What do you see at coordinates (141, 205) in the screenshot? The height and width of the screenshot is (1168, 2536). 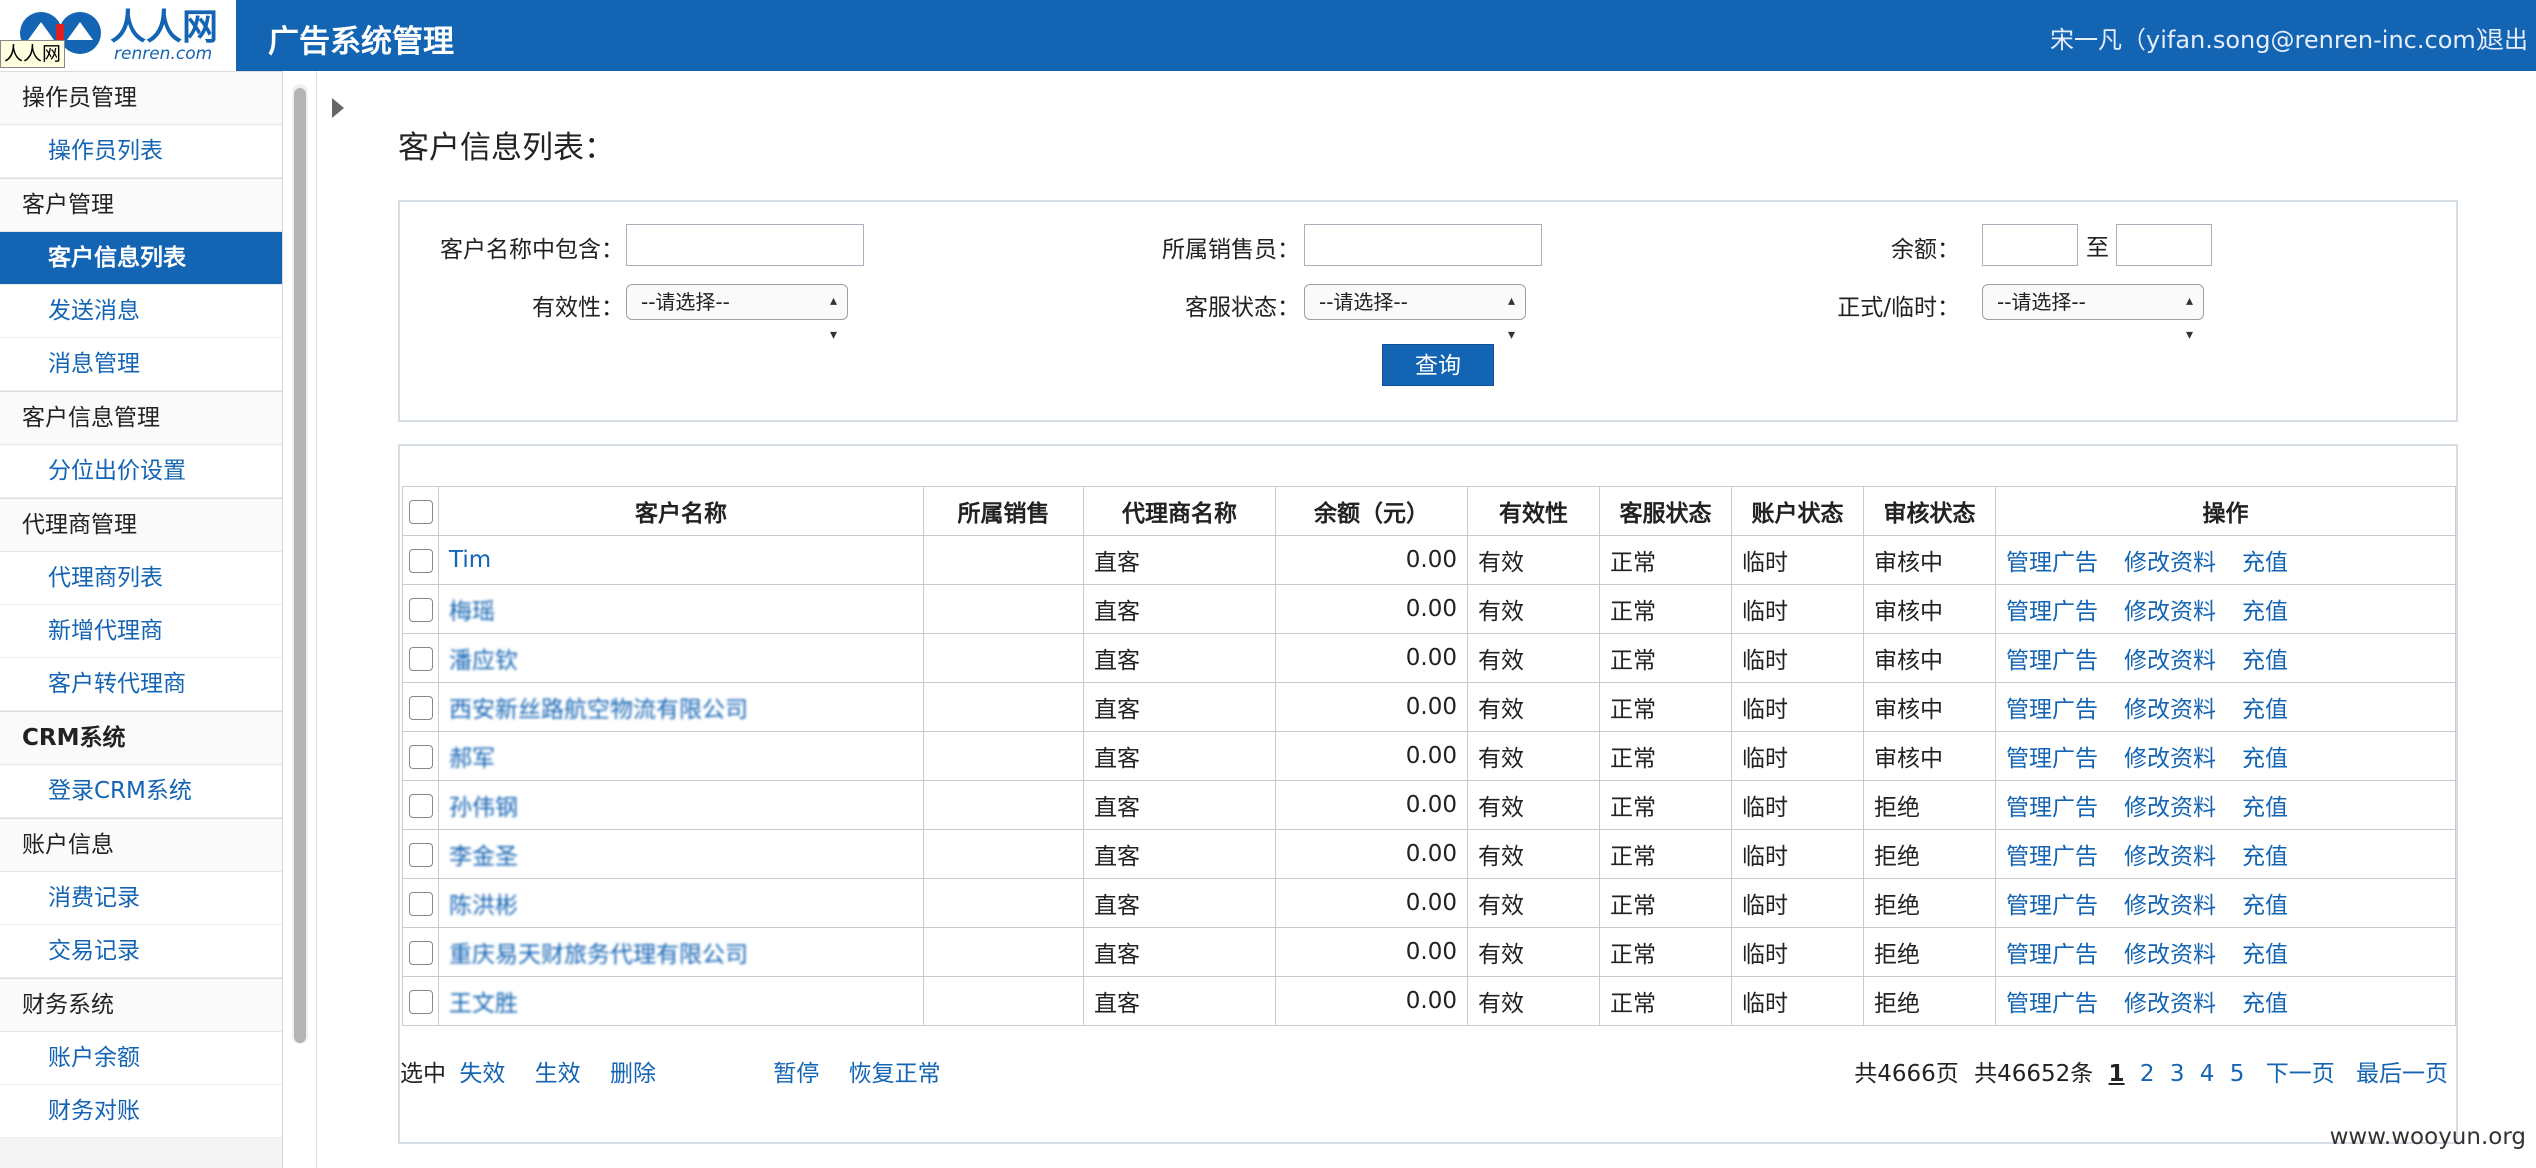 I see `sidebar-section-customer: 客户管理` at bounding box center [141, 205].